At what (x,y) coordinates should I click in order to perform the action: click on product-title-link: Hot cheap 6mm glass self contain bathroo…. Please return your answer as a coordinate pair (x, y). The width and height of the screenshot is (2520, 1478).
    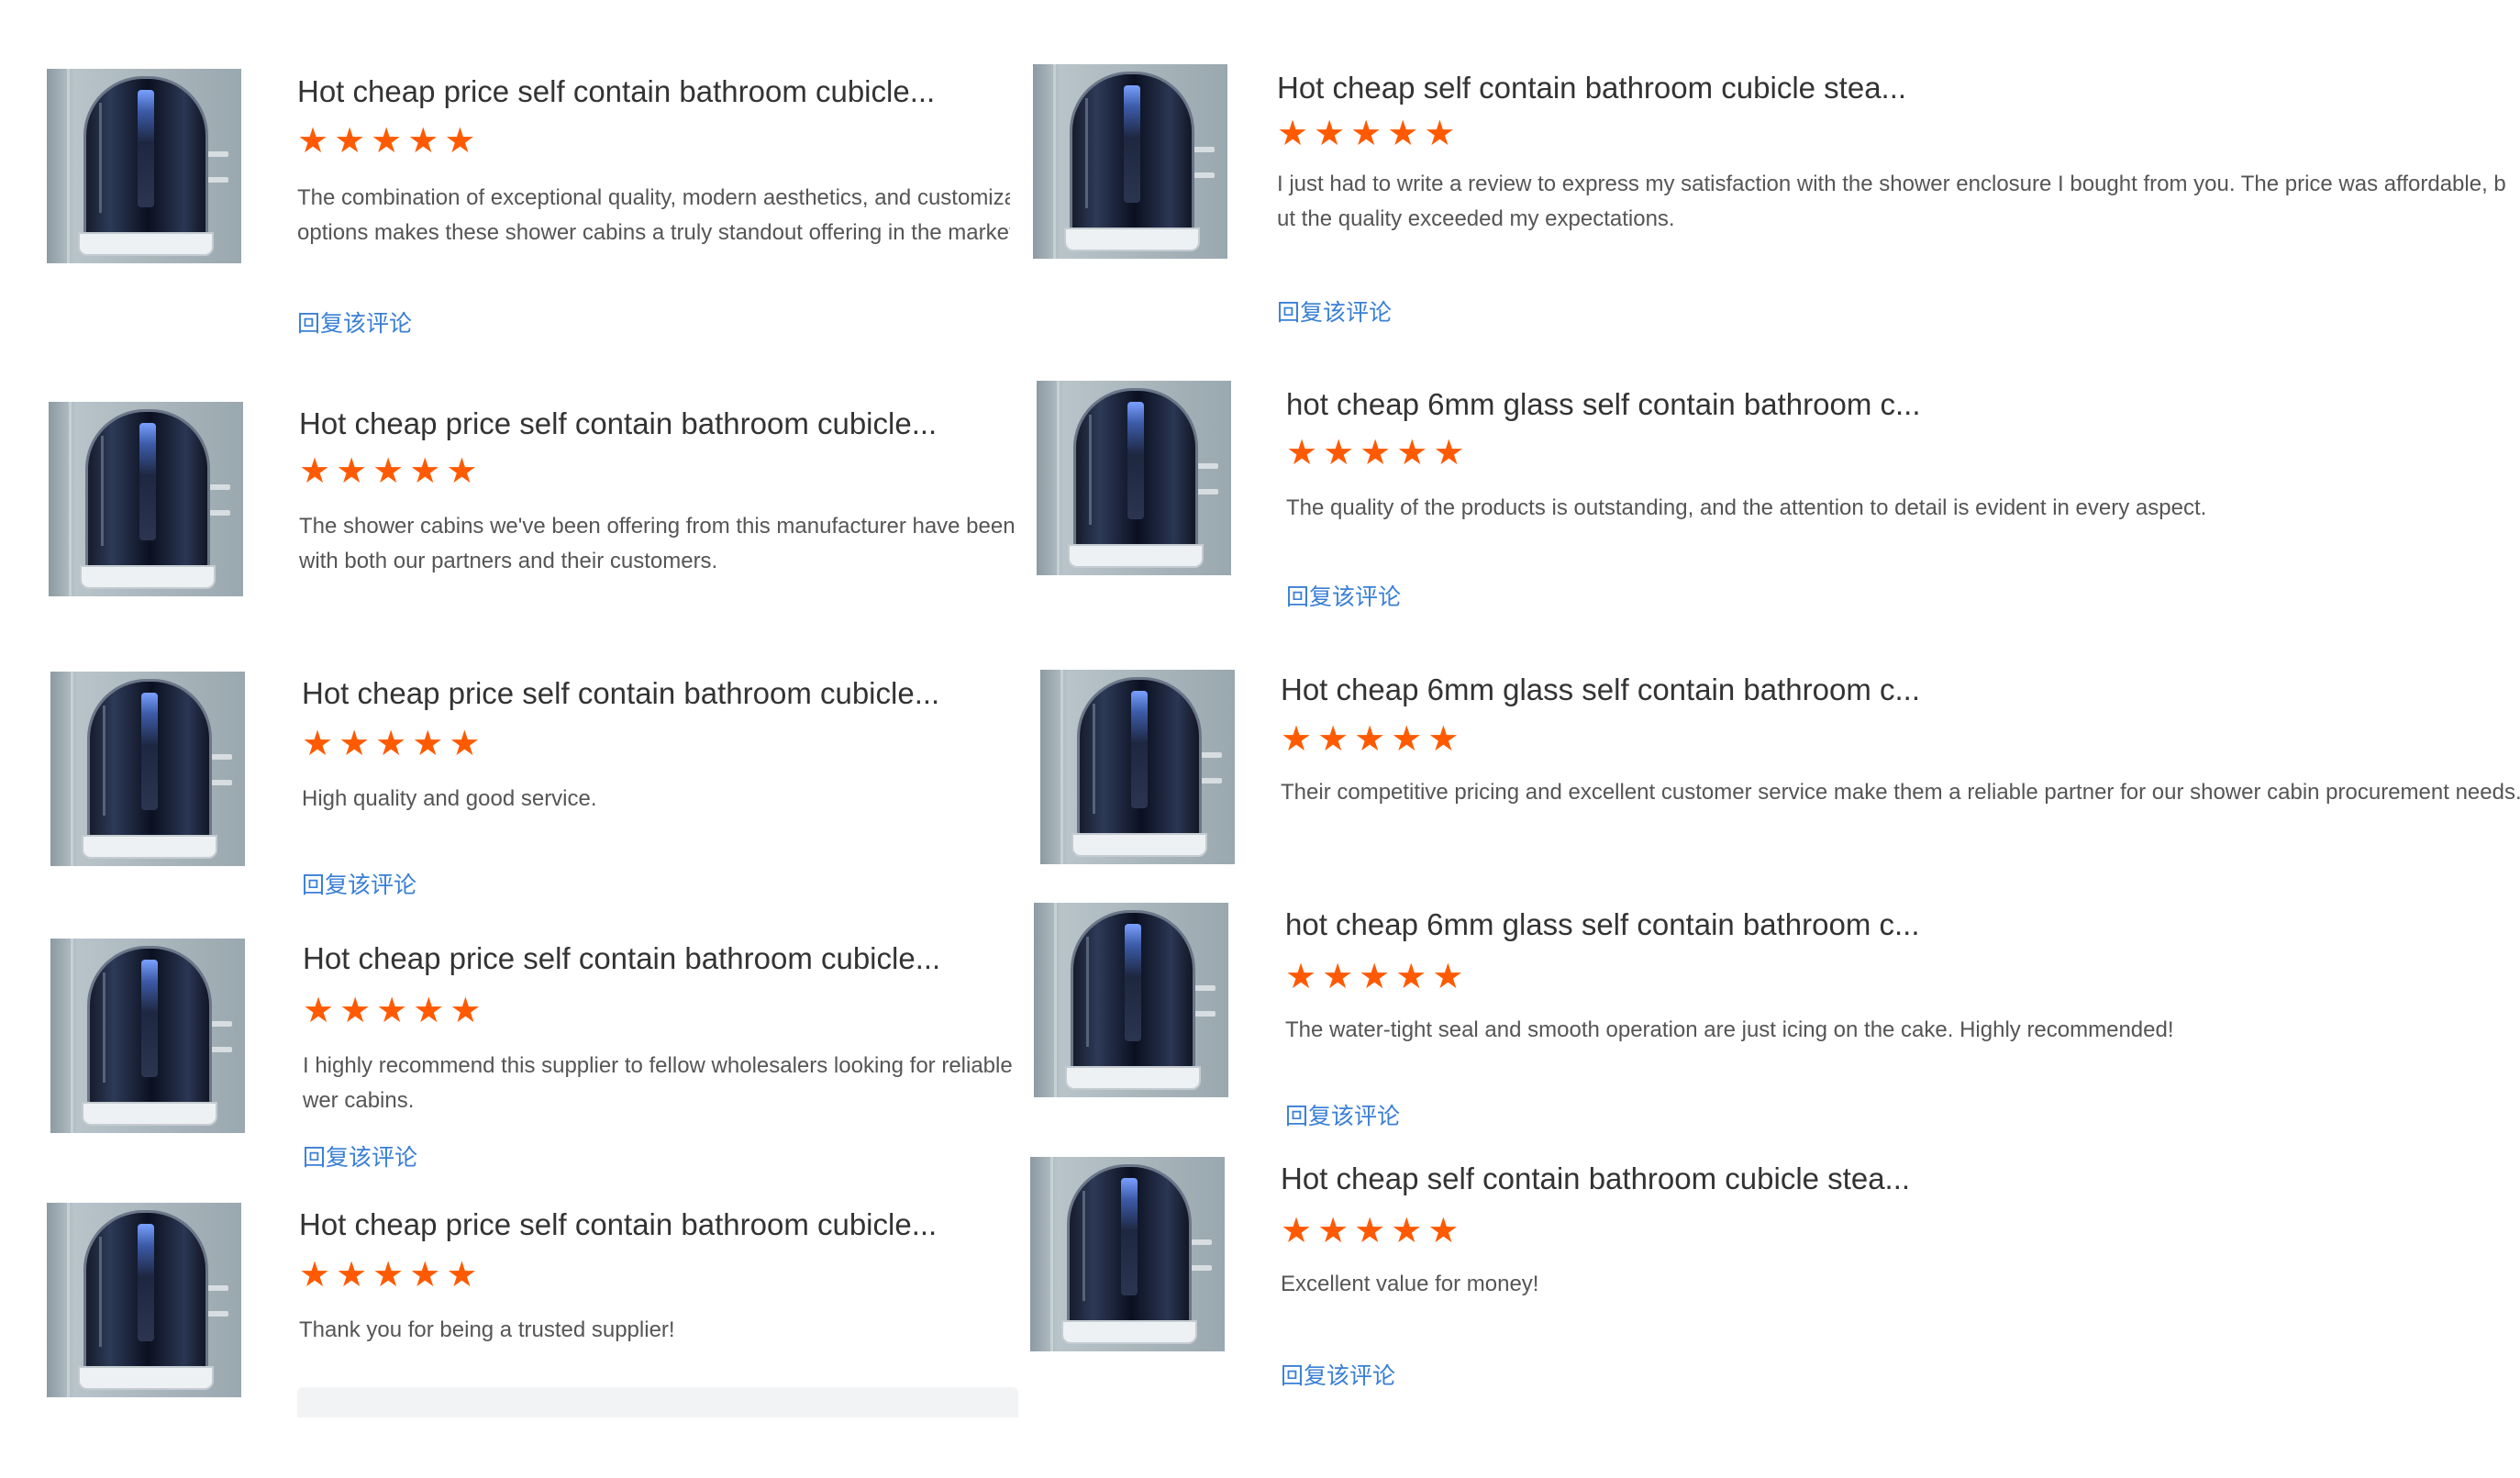
    Looking at the image, I should click on (1600, 690).